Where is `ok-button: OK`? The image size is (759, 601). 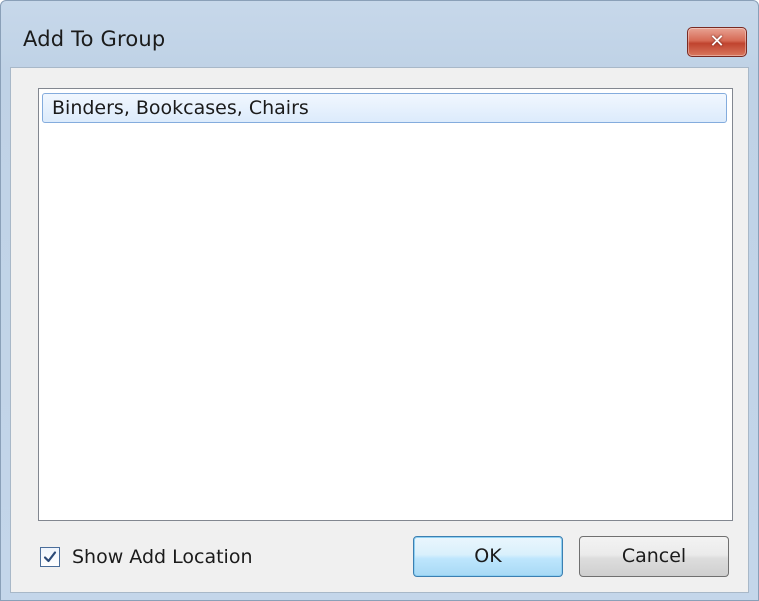
ok-button: OK is located at coordinates (488, 556).